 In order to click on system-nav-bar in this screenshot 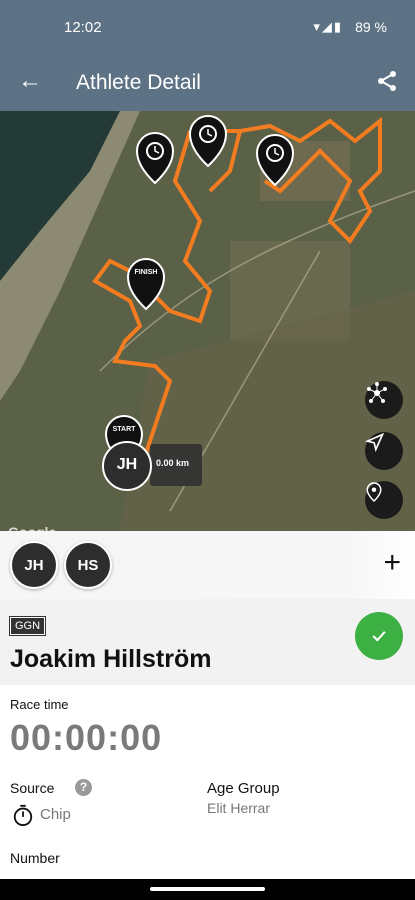, I will do `click(207, 889)`.